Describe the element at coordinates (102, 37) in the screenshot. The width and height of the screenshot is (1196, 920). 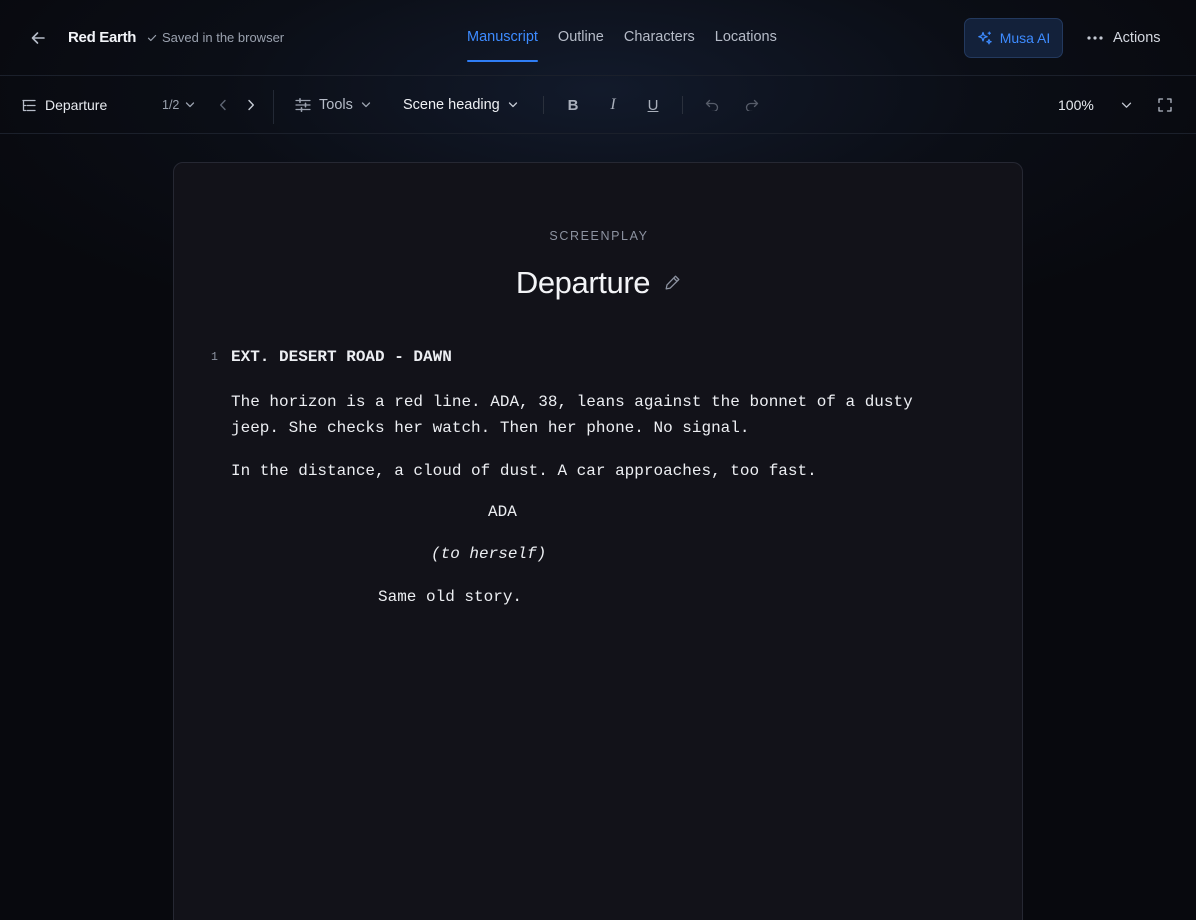
I see `project-title: Red Earth` at that location.